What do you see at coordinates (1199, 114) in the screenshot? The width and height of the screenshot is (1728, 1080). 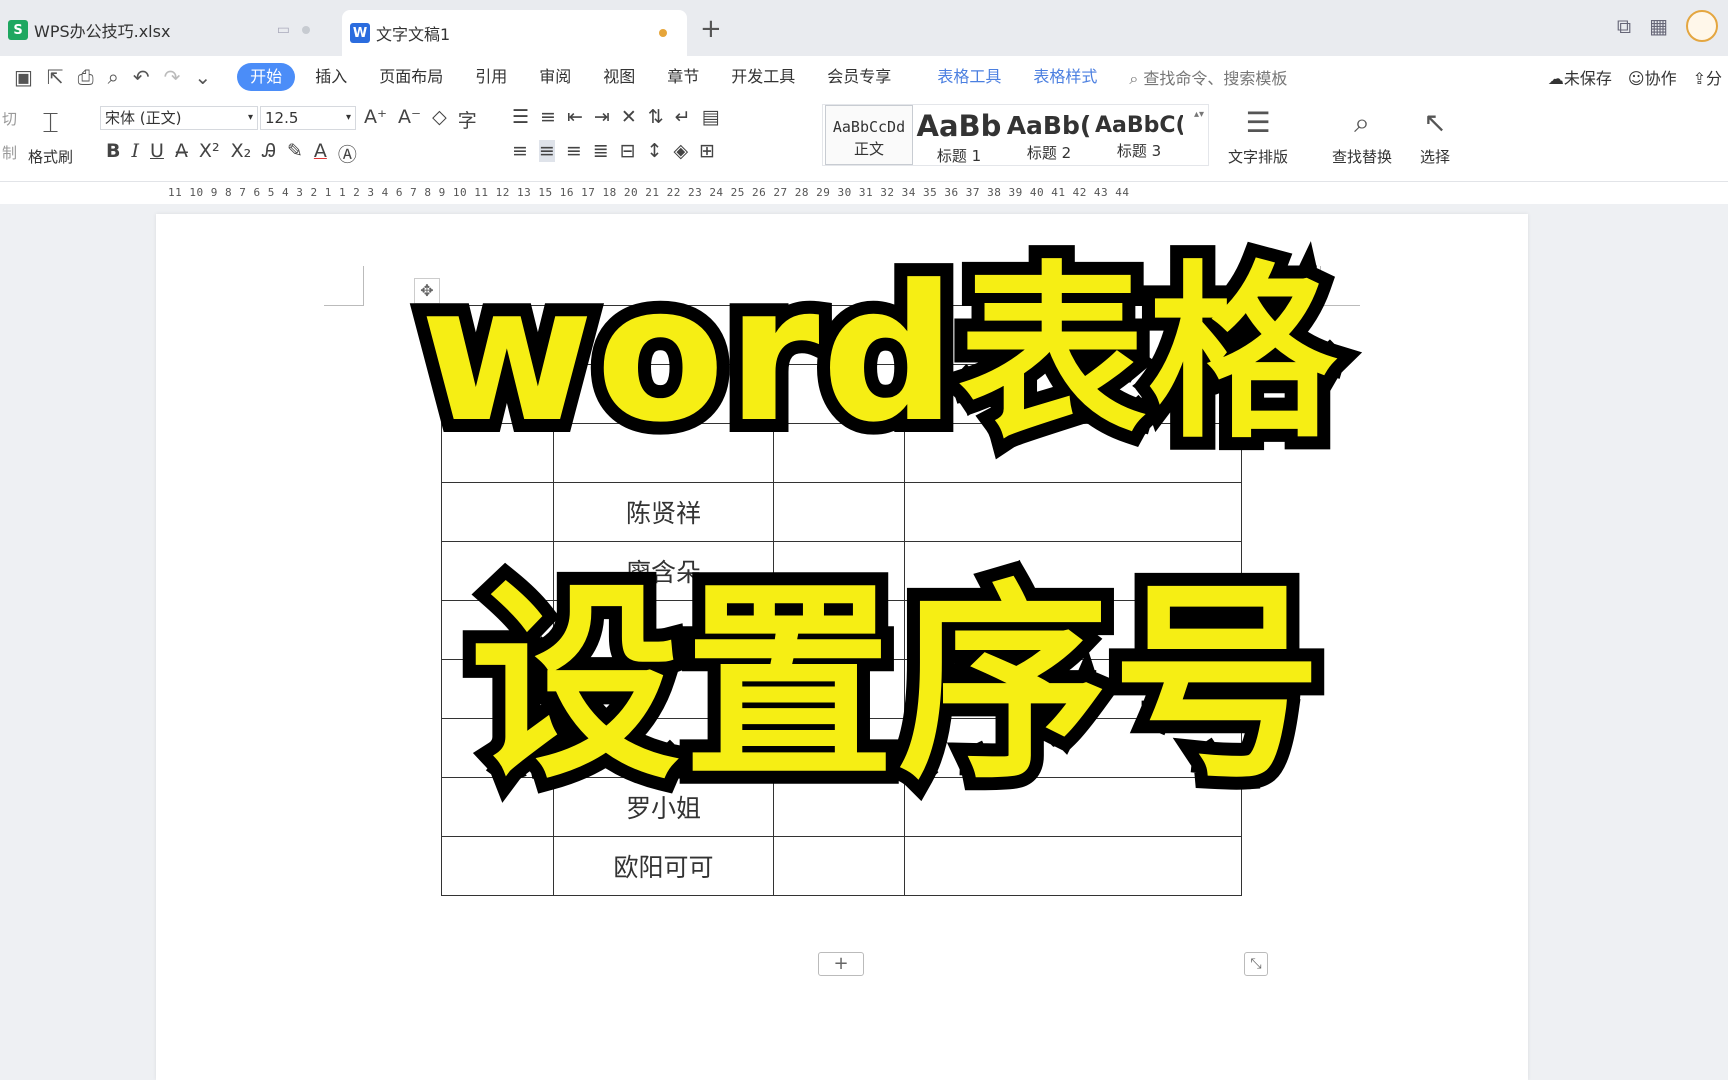 I see `chevron-down-icon: ▴▾` at bounding box center [1199, 114].